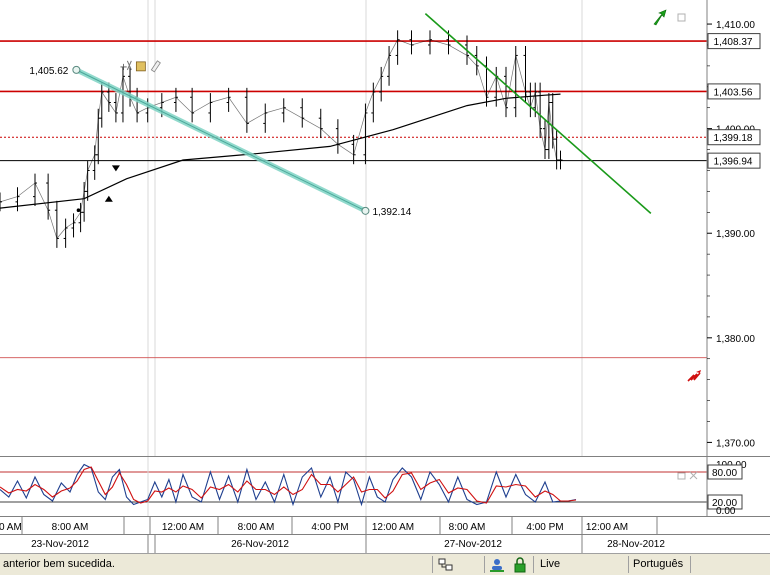 The width and height of the screenshot is (770, 581). What do you see at coordinates (607, 527) in the screenshot?
I see `time-tick-label-8: 12:00 AM` at bounding box center [607, 527].